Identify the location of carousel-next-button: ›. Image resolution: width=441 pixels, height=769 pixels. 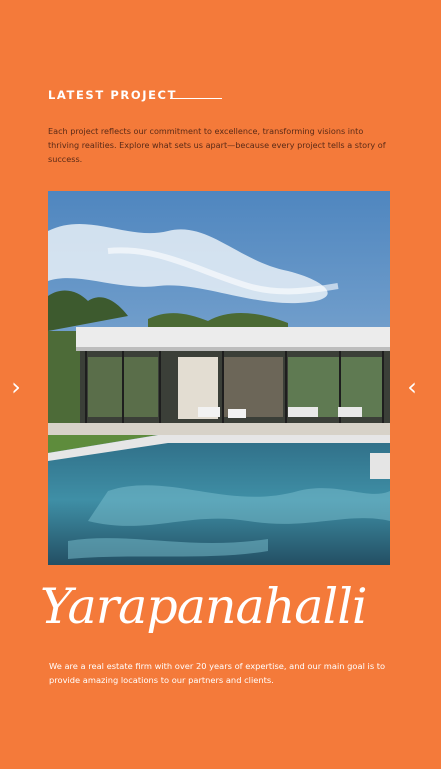
(16, 387).